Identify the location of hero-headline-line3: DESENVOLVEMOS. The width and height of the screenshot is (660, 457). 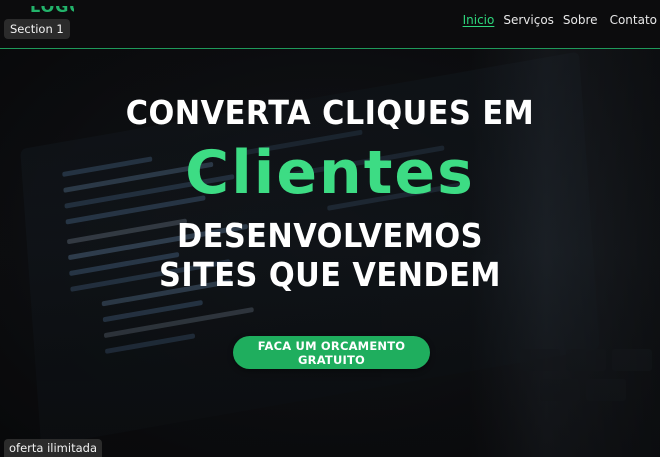
(329, 235).